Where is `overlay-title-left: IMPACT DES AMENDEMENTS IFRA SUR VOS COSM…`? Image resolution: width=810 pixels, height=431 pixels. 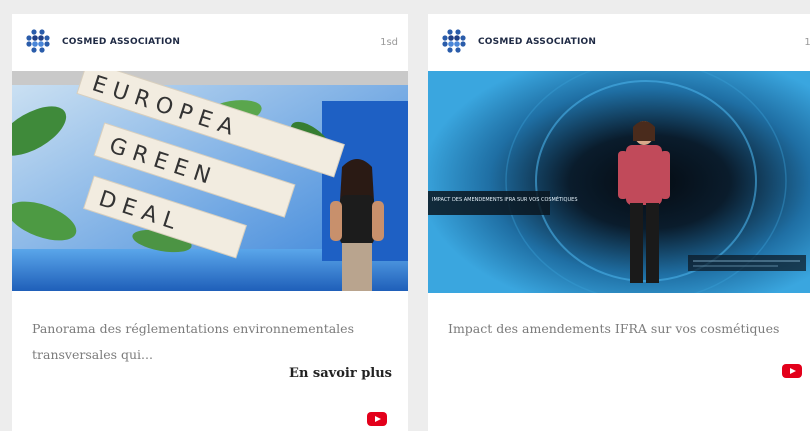 overlay-title-left: IMPACT DES AMENDEMENTS IFRA SUR VOS COSM… is located at coordinates (505, 199).